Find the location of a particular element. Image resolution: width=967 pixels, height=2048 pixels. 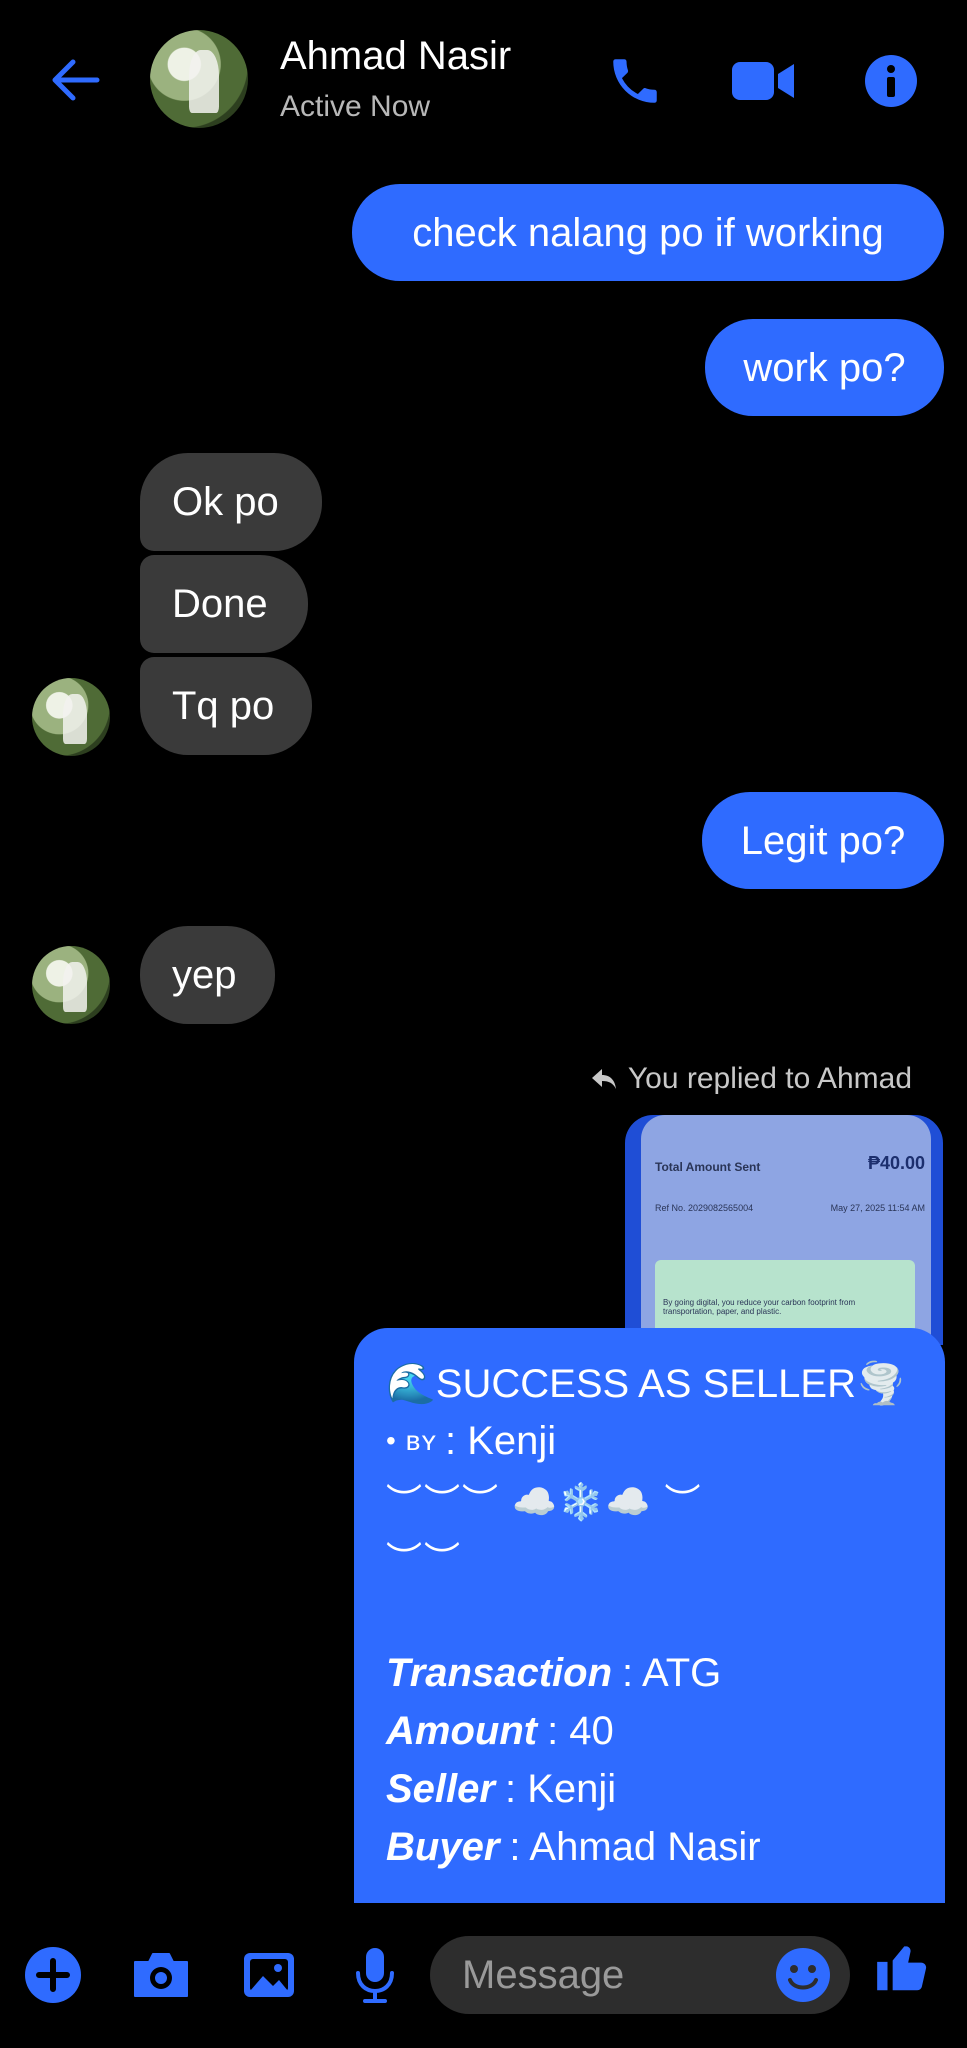

outgoing-message: work po? is located at coordinates (824, 367).